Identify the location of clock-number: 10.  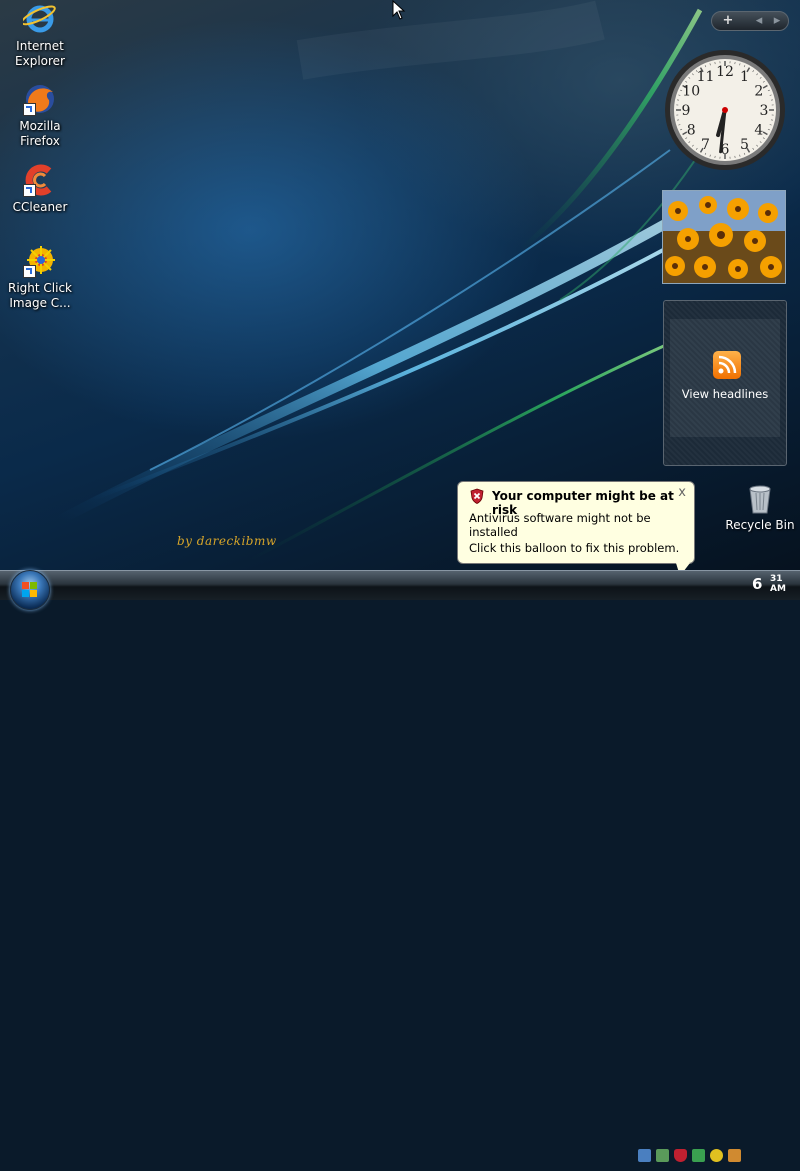
(691, 92).